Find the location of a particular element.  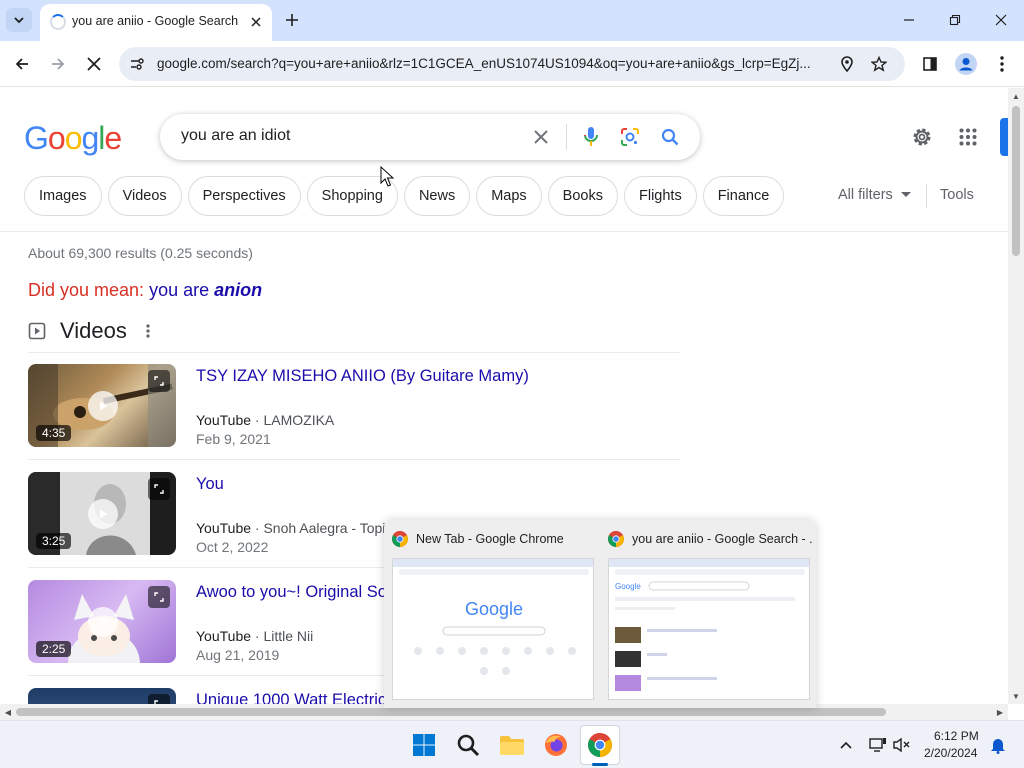

preview-new-tab: New Tab - Google Chrome Google is located at coordinates (492, 614).